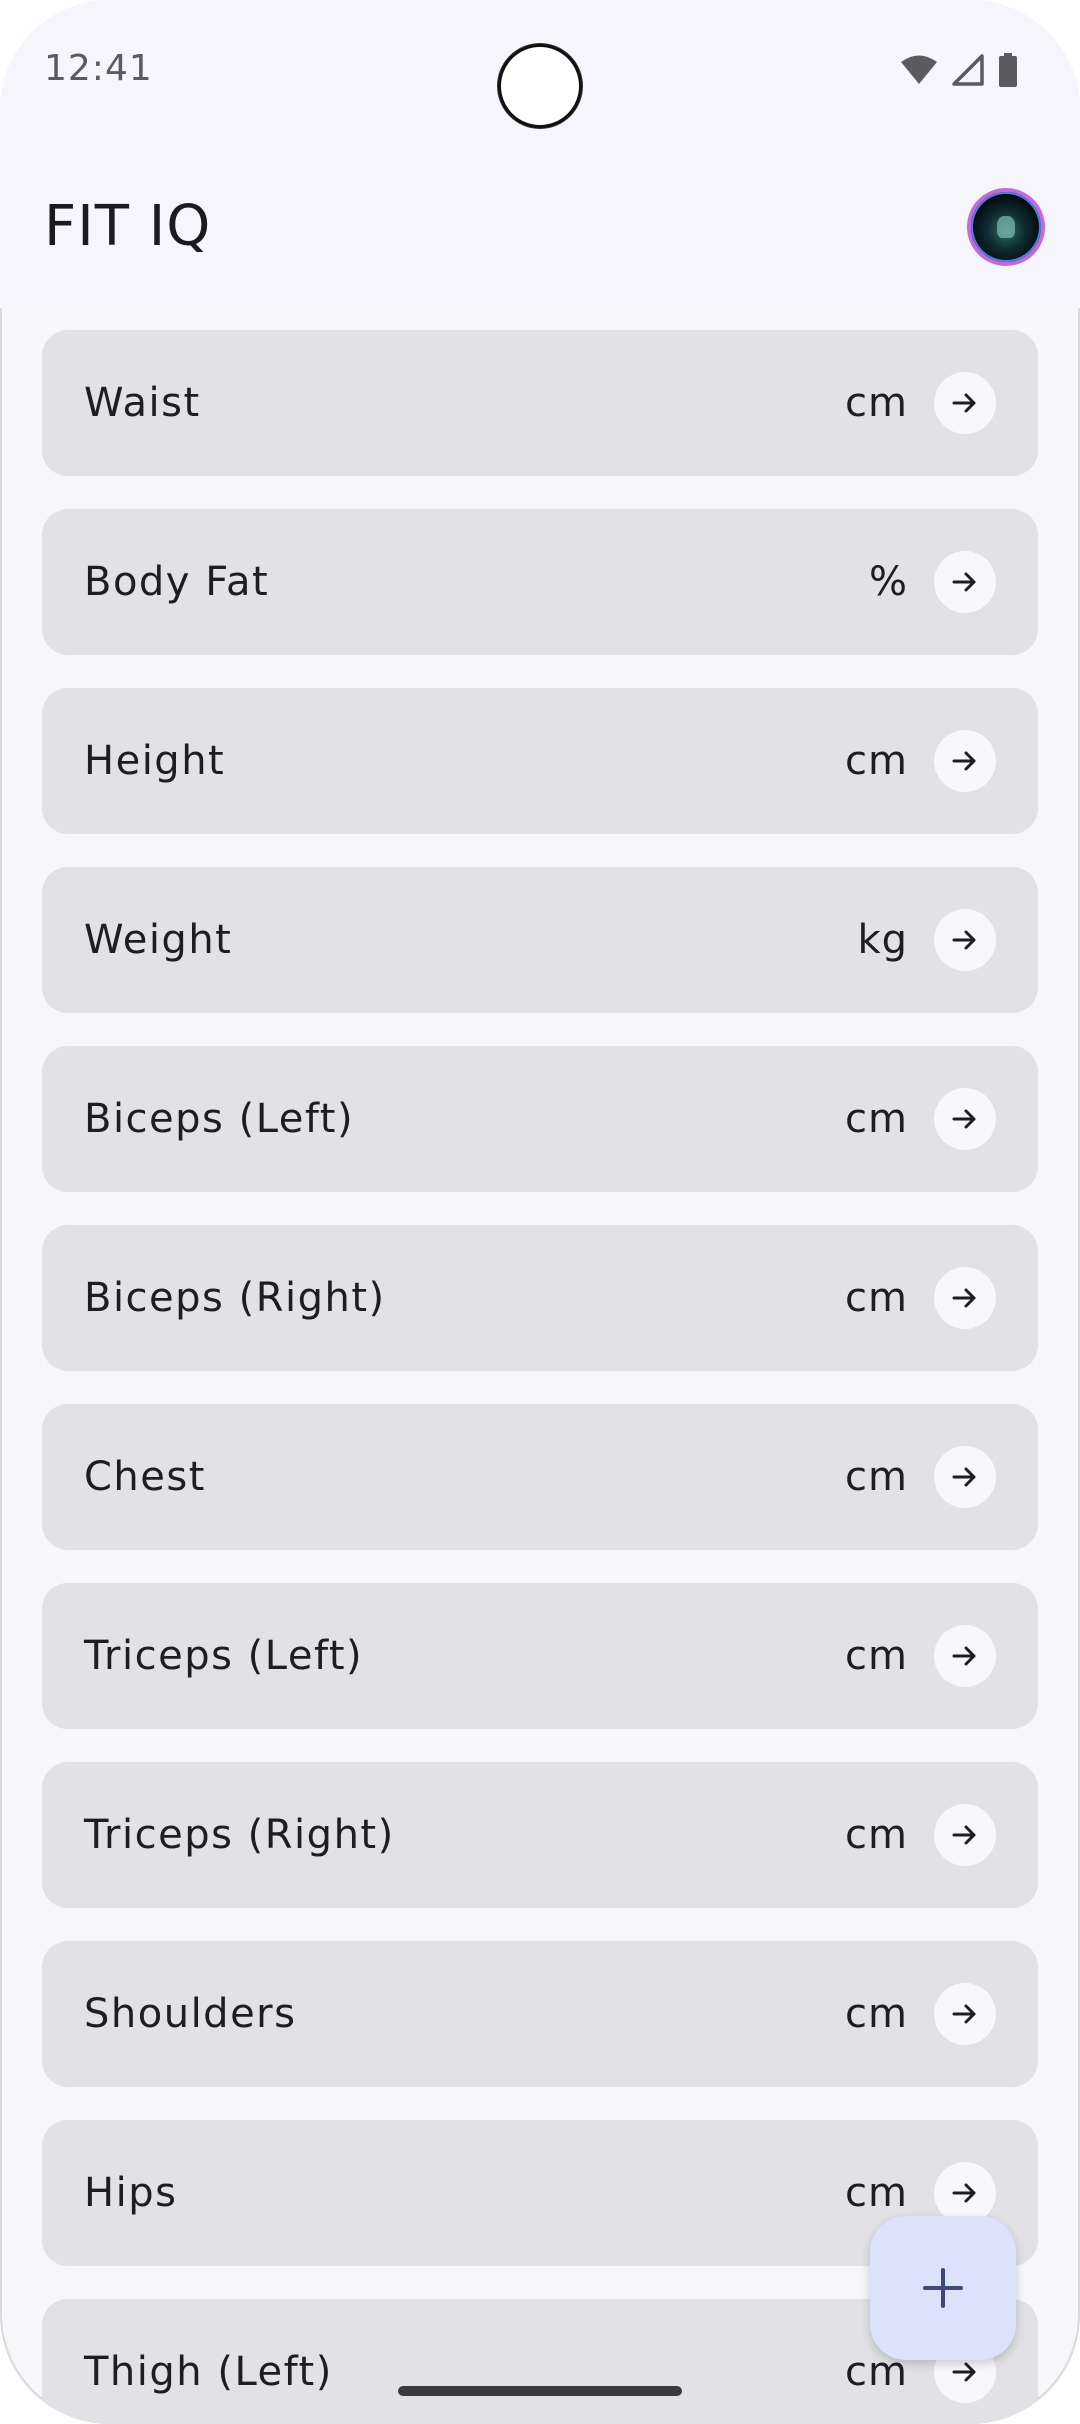 The height and width of the screenshot is (2424, 1080). Describe the element at coordinates (540, 2391) in the screenshot. I see `home-indicator` at that location.